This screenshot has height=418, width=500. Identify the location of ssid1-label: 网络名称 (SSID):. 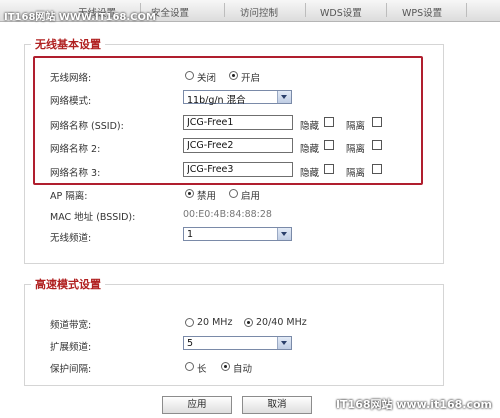
(87, 126).